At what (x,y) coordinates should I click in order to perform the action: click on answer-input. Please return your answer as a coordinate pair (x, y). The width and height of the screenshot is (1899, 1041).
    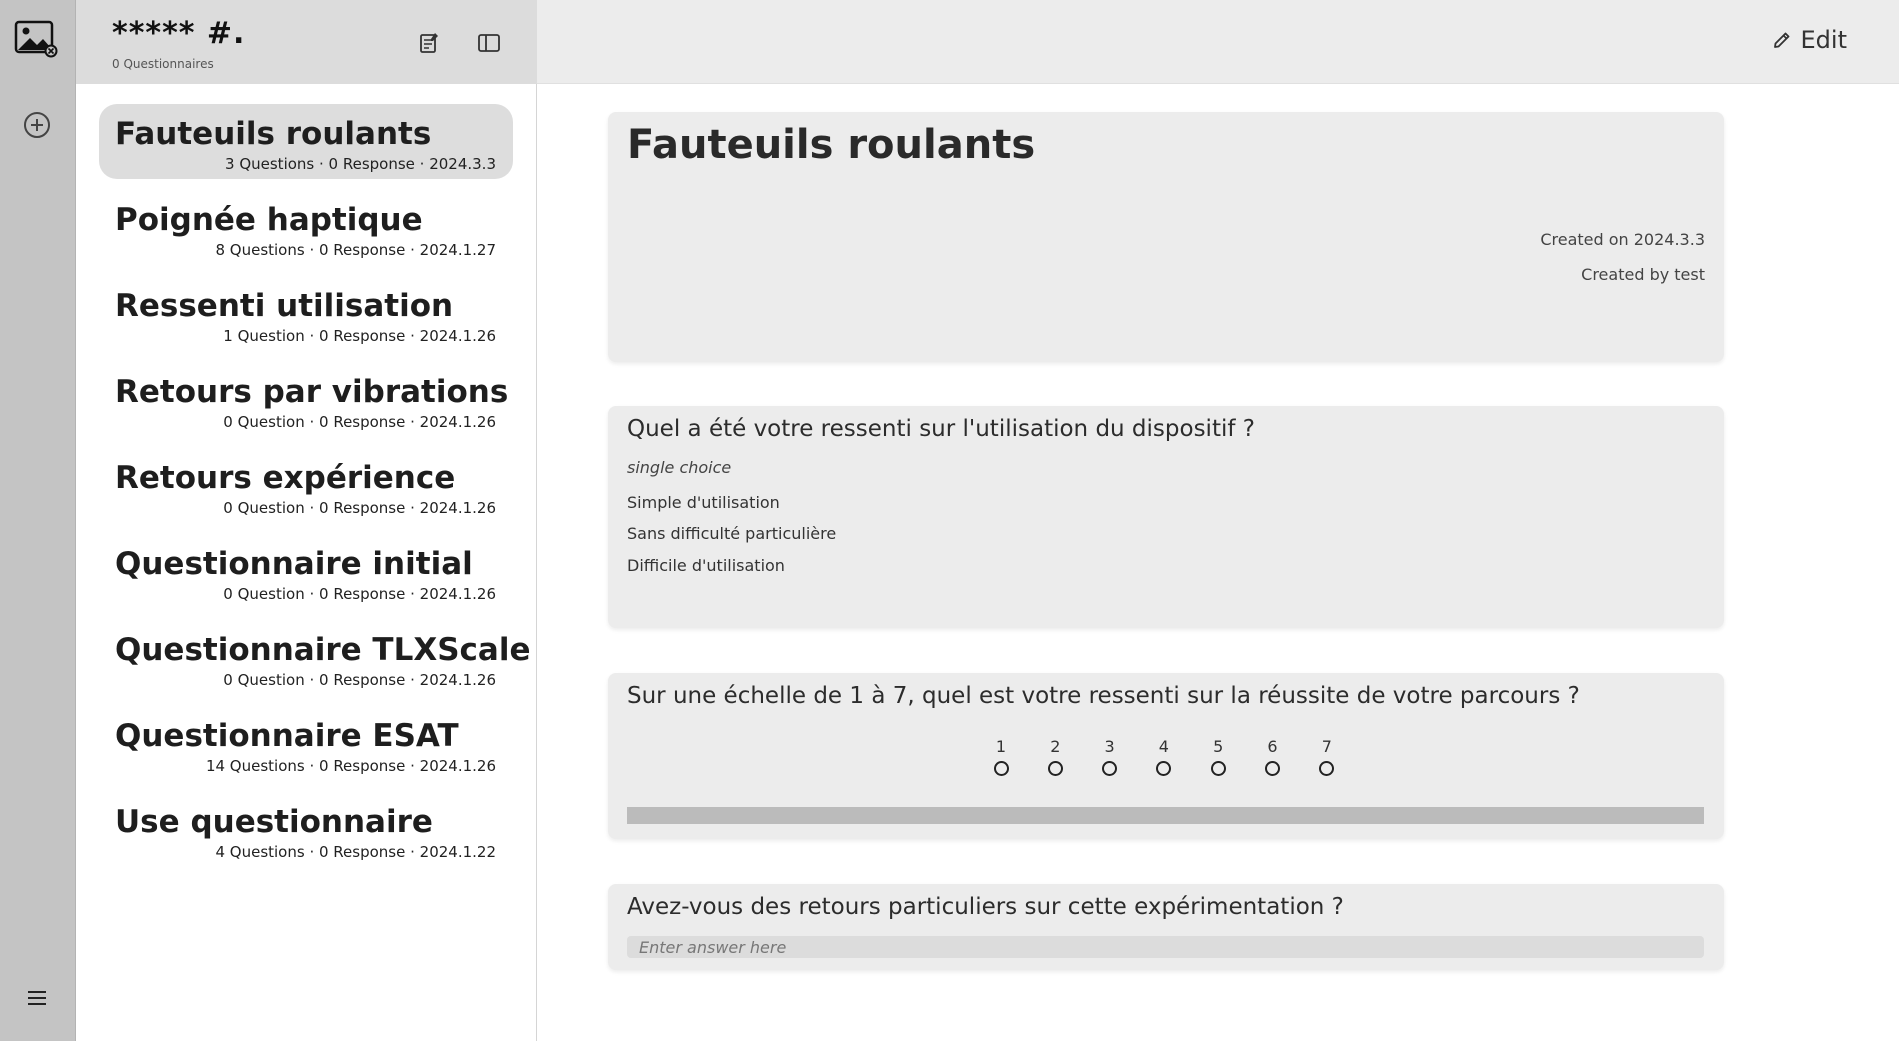
    Looking at the image, I should click on (1165, 947).